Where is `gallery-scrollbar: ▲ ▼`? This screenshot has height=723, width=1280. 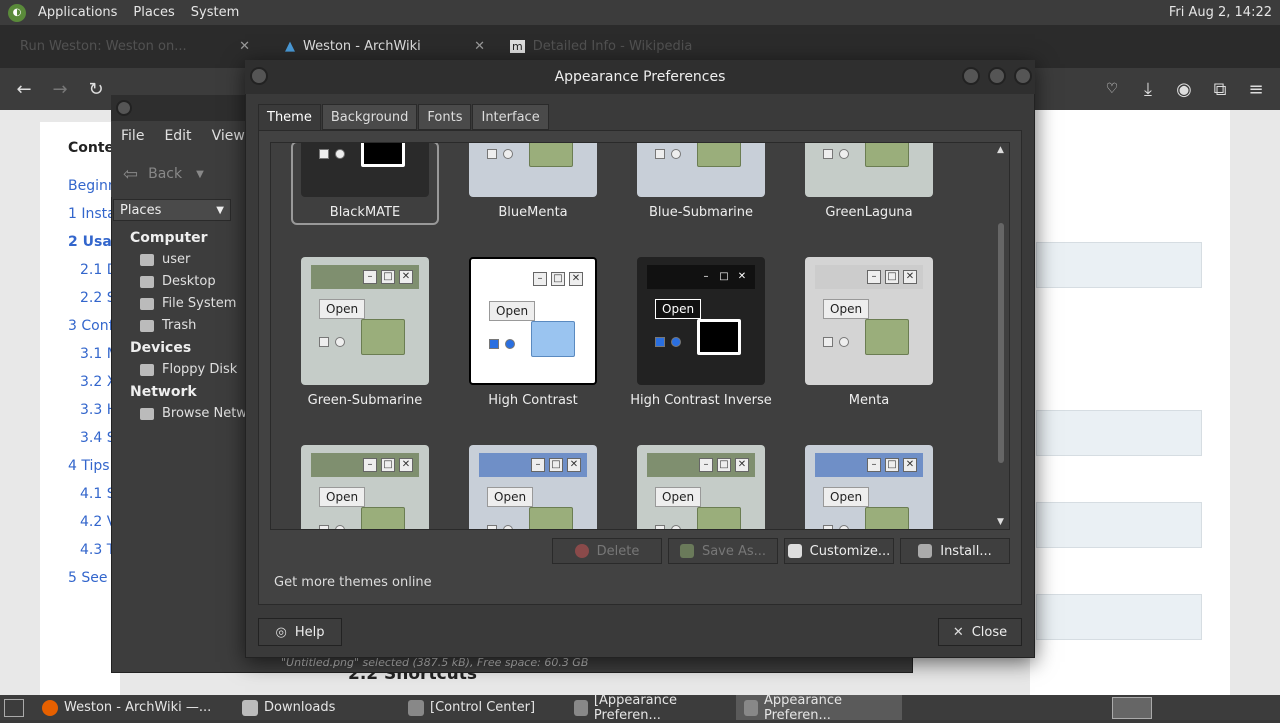
gallery-scrollbar: ▲ ▼ is located at coordinates (1001, 336).